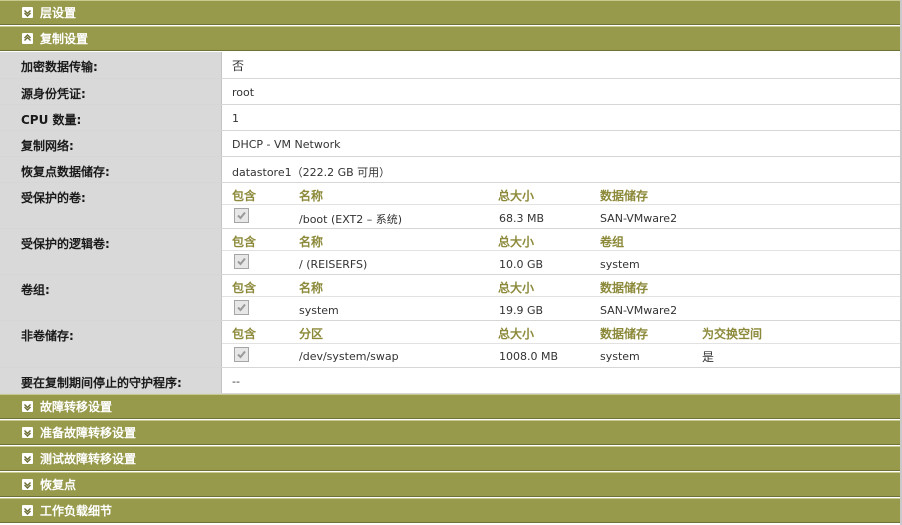 The image size is (902, 525). What do you see at coordinates (708, 357) in the screenshot?
I see `partition-swap: 是` at bounding box center [708, 357].